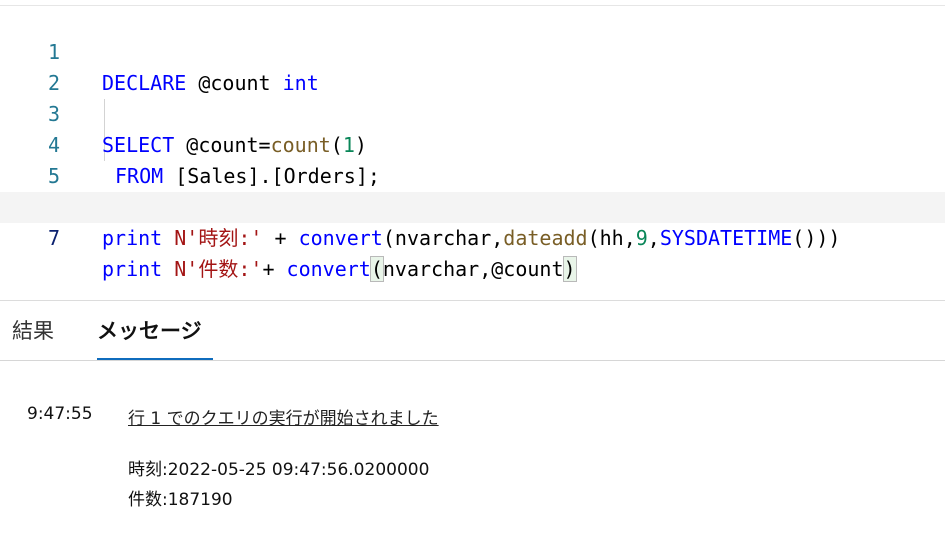  What do you see at coordinates (653, 238) in the screenshot?
I see `code-fragment: ,` at bounding box center [653, 238].